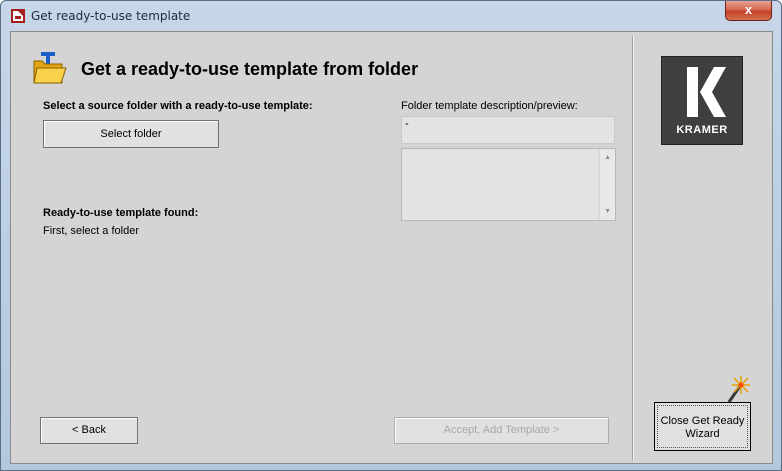 This screenshot has height=471, width=782. I want to click on template-folder-icon, so click(50, 68).